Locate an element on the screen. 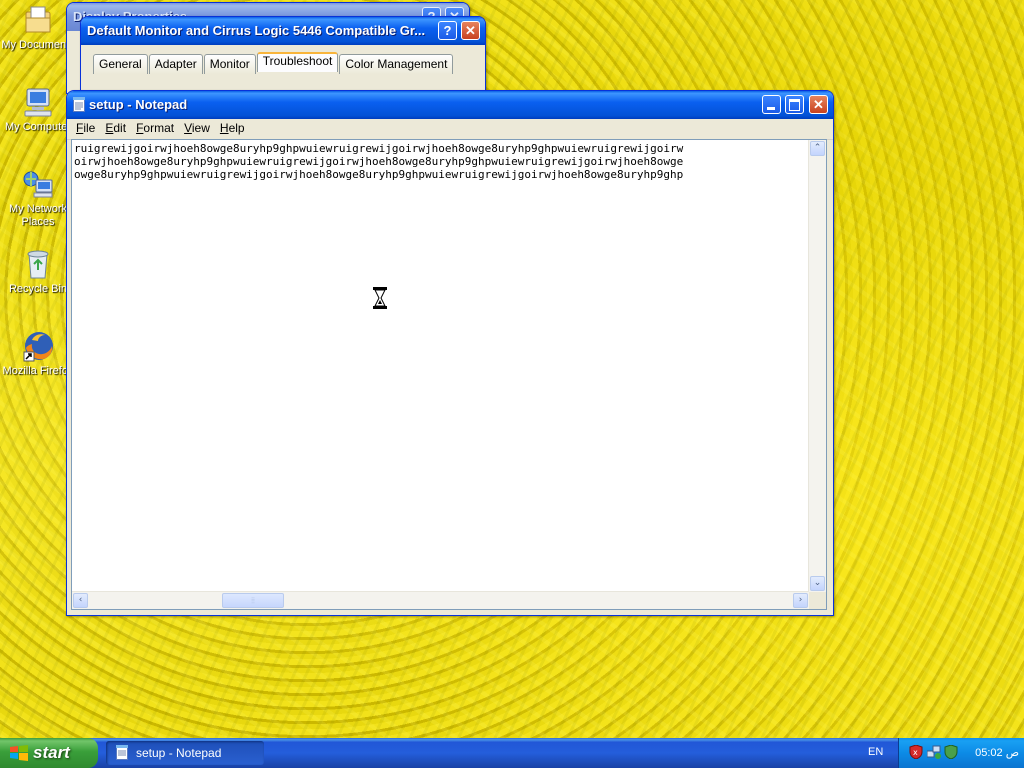  scroll-right-button: › is located at coordinates (800, 600).